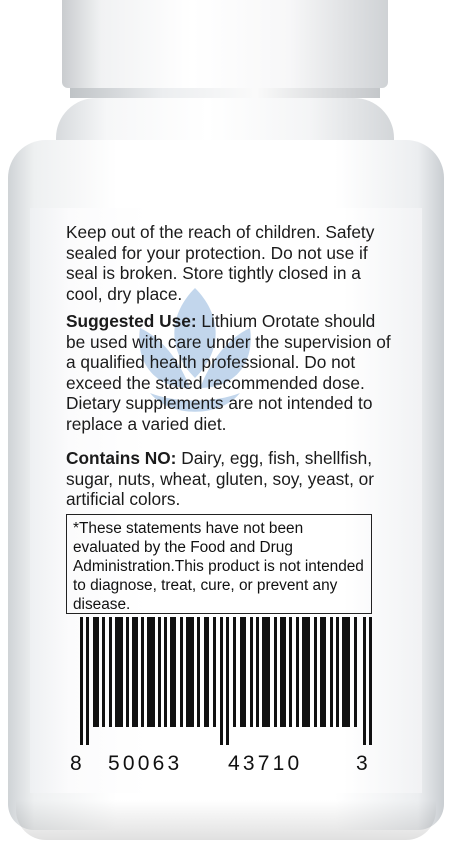  Describe the element at coordinates (226, 820) in the screenshot. I see `bottle-bottom-shadow` at that location.